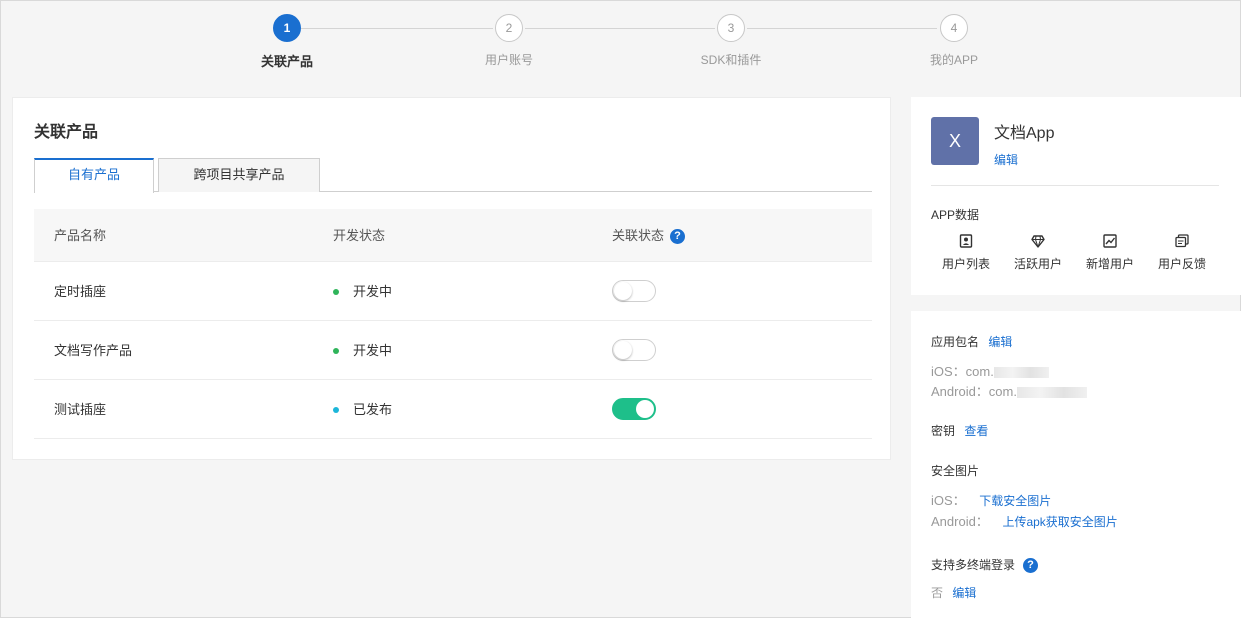 Image resolution: width=1241 pixels, height=618 pixels. I want to click on product-name: 定时插座, so click(80, 291).